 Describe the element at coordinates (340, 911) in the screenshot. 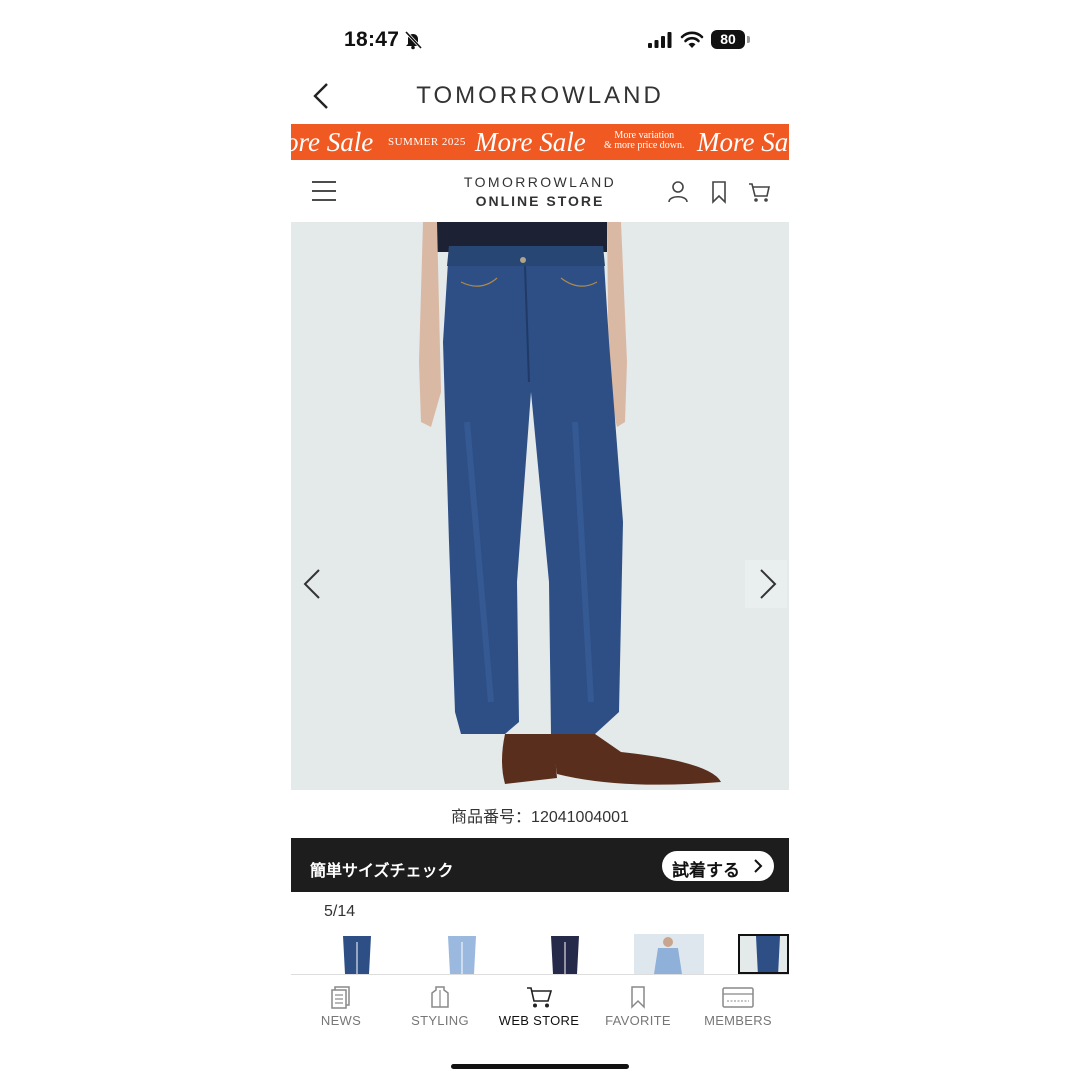

I see `gallery-counter: 5/14` at that location.